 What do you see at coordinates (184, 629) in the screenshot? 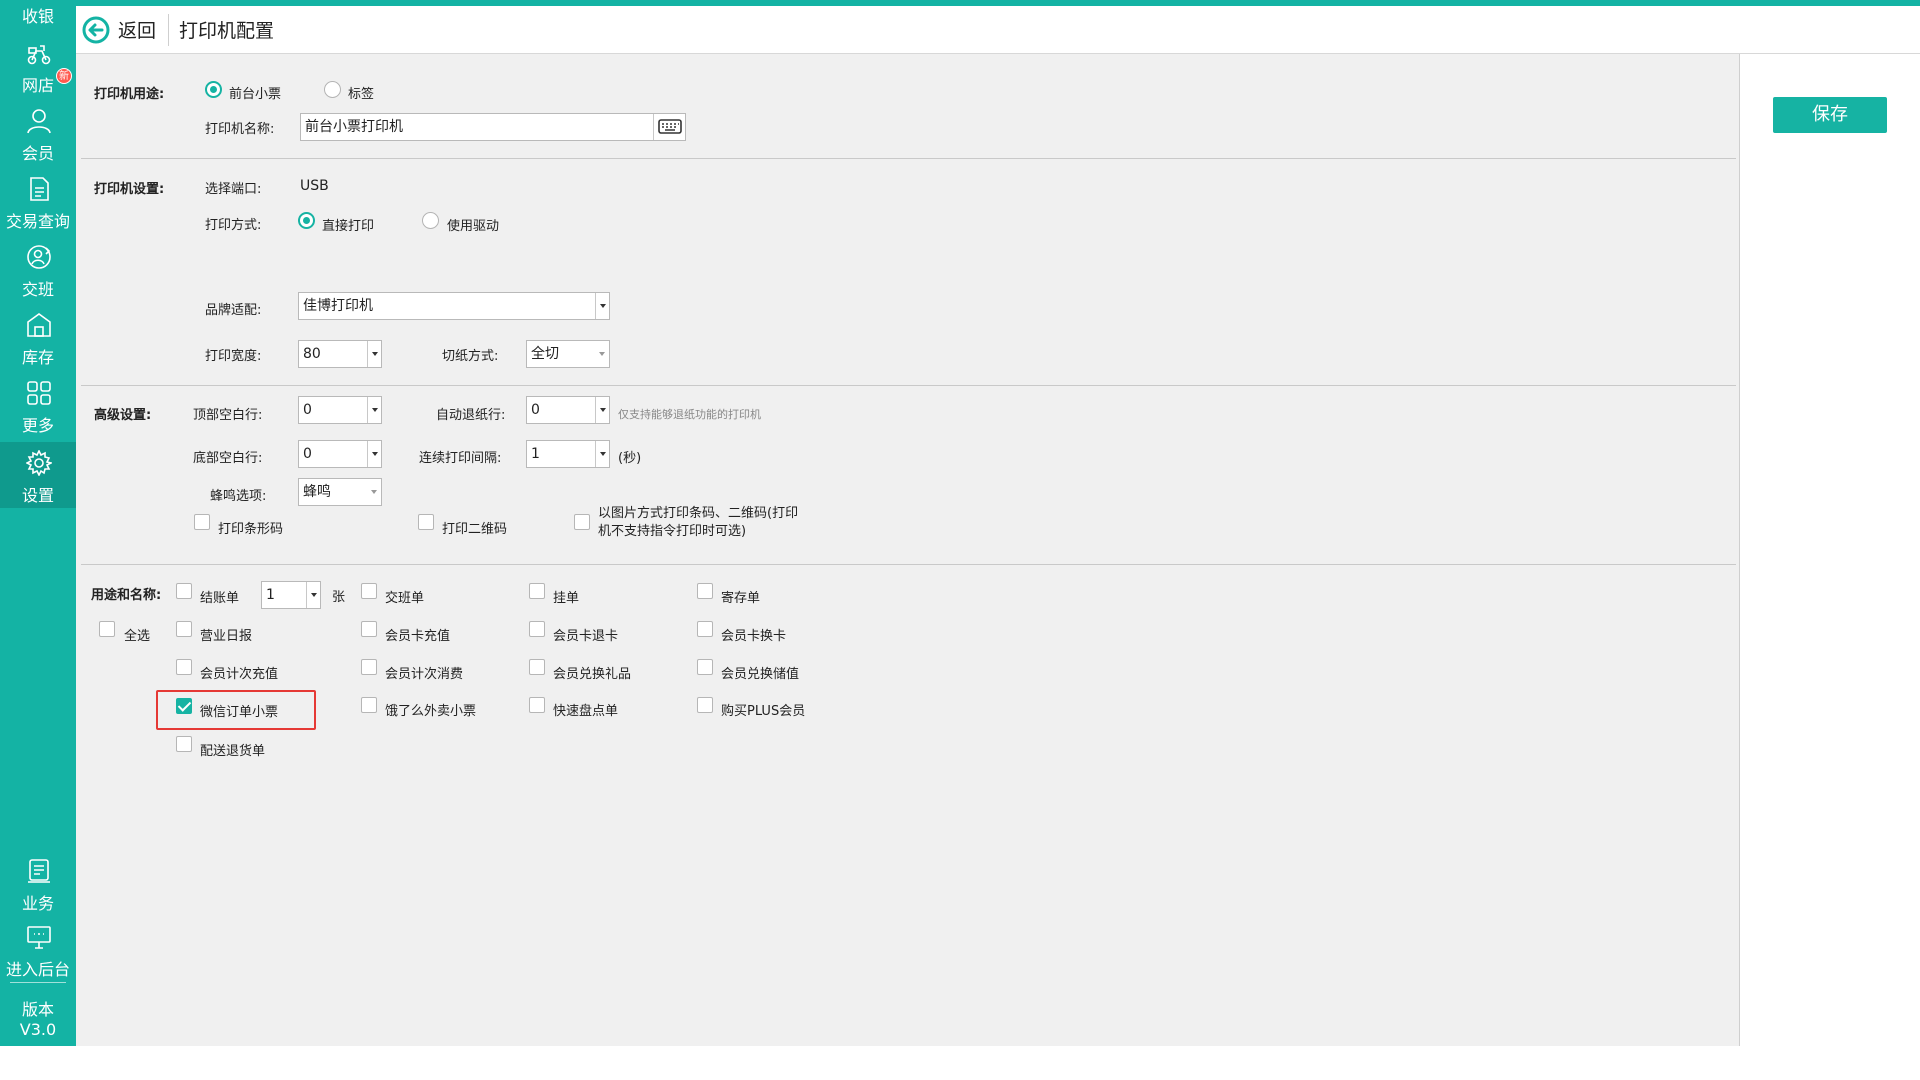
I see `daily-report-checkbox` at bounding box center [184, 629].